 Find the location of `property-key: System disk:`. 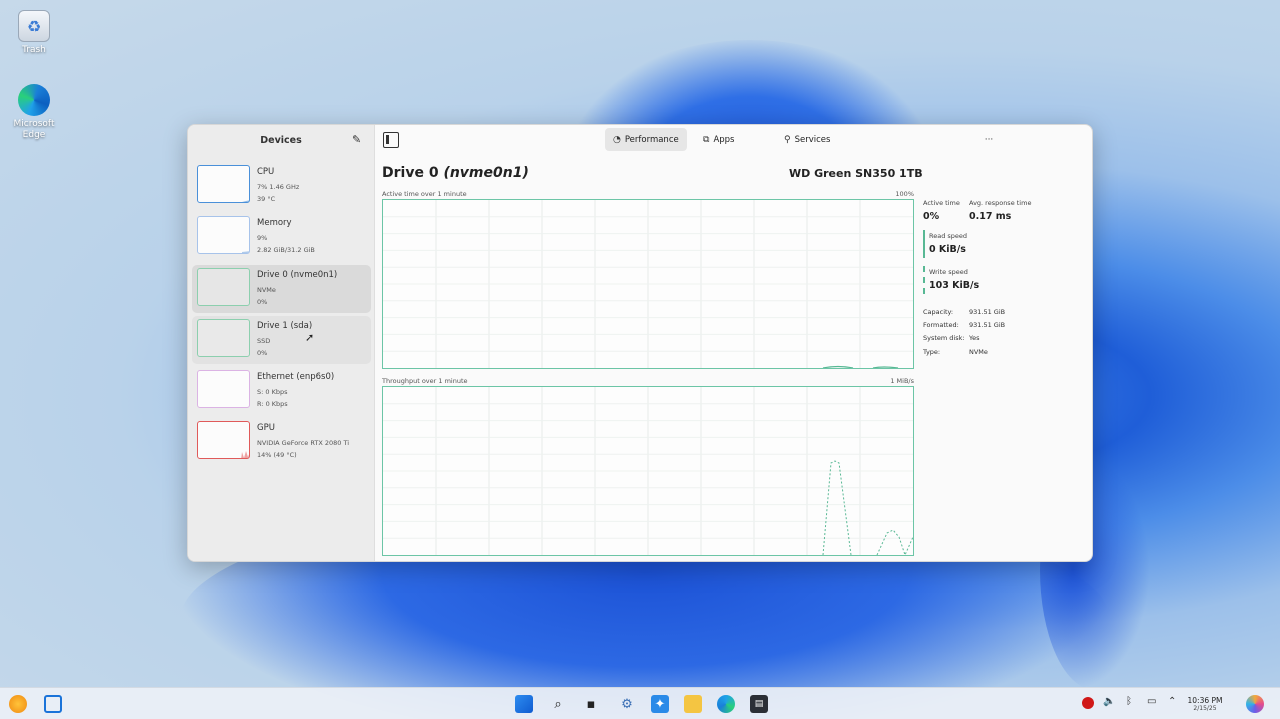

property-key: System disk: is located at coordinates (944, 338).